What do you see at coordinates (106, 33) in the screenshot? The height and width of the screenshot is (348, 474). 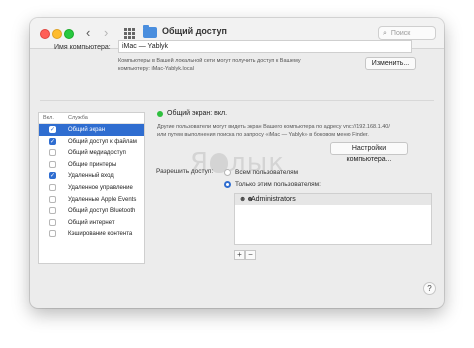 I see `forward-chevron-icon: ›` at bounding box center [106, 33].